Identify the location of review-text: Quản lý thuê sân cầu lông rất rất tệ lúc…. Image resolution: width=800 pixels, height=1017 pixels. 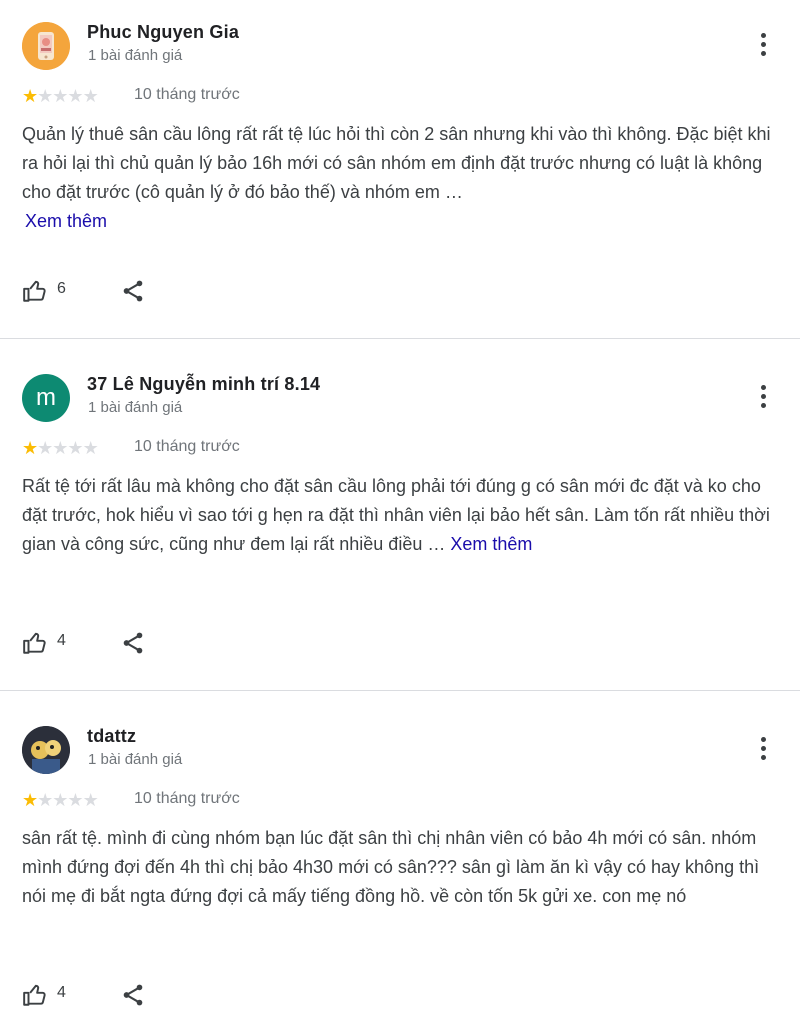
(397, 178).